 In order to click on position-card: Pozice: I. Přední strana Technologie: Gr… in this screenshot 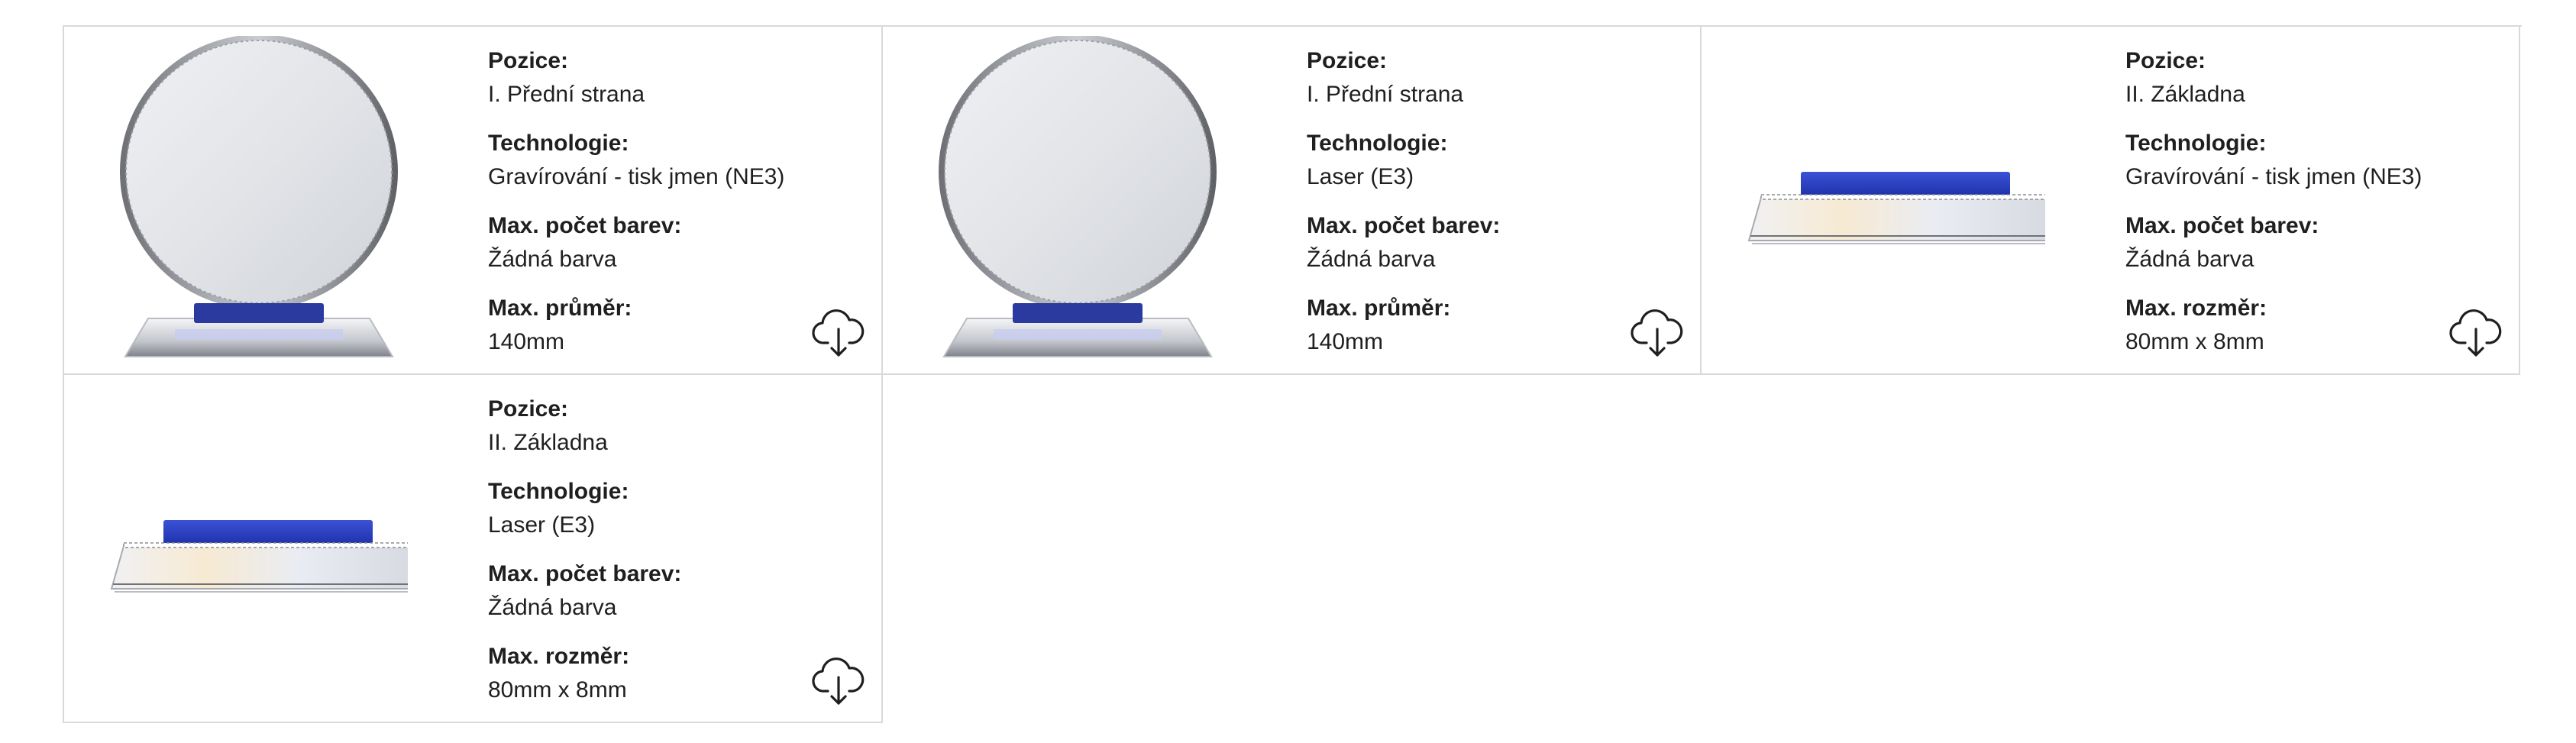, I will do `click(473, 201)`.